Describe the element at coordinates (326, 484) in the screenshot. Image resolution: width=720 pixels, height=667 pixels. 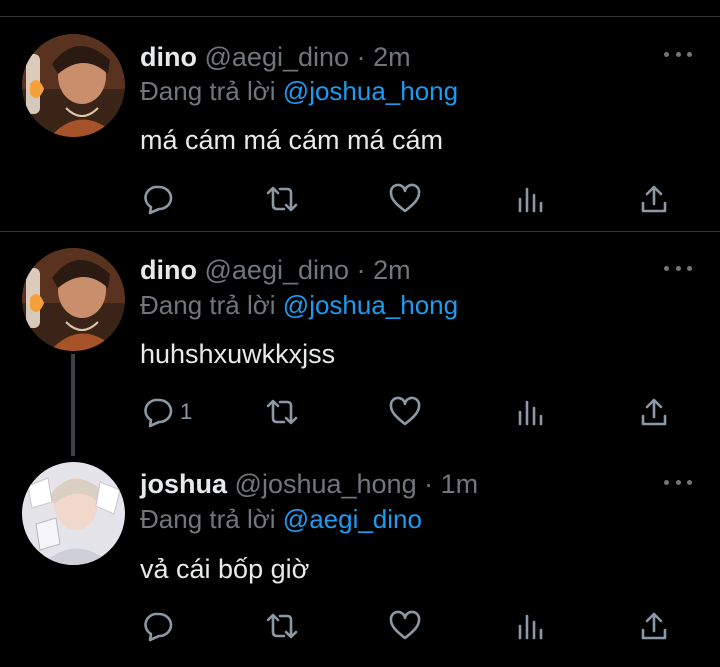
I see `handle: @joshua_hong` at that location.